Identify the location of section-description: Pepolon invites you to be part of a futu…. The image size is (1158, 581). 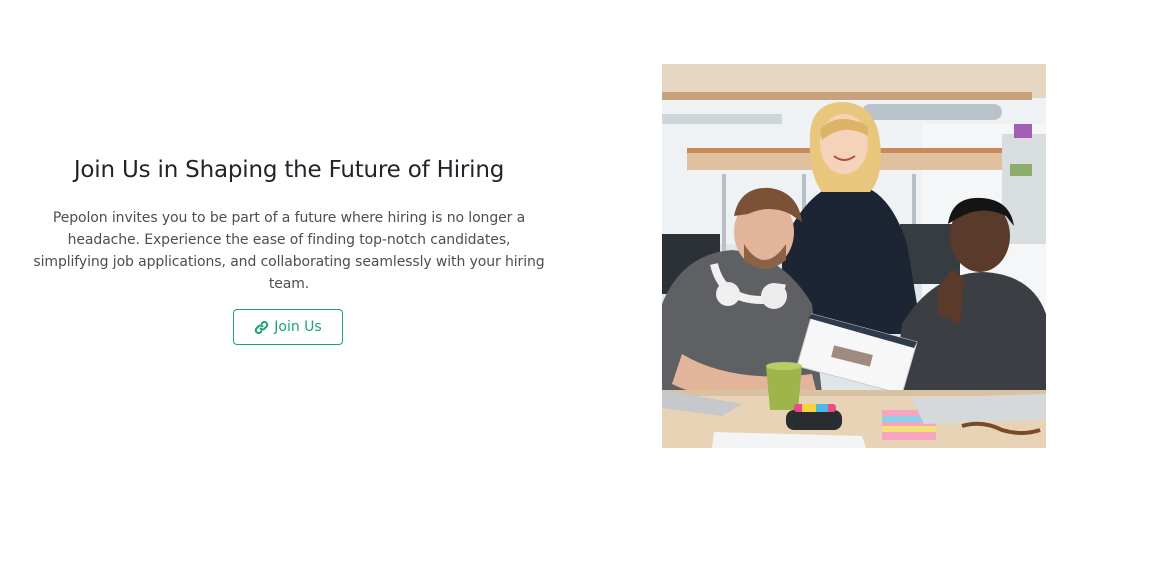
(289, 251).